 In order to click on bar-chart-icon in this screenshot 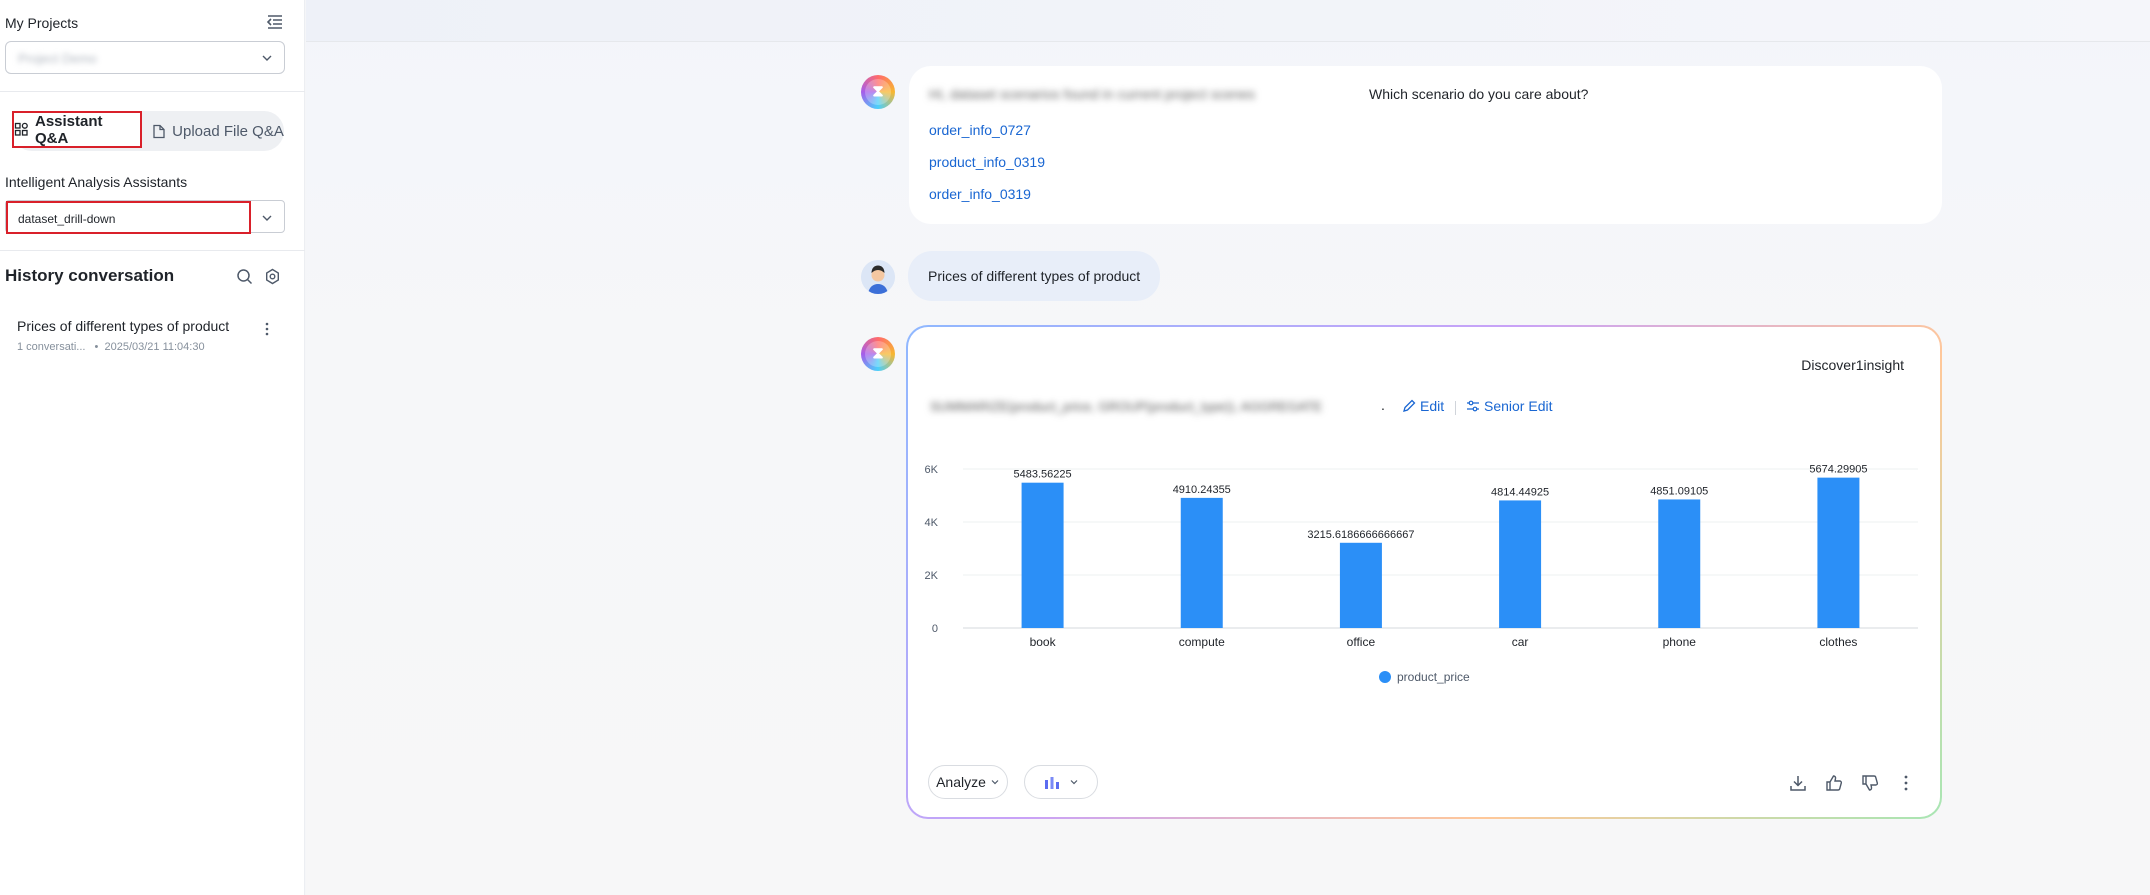, I will do `click(1052, 783)`.